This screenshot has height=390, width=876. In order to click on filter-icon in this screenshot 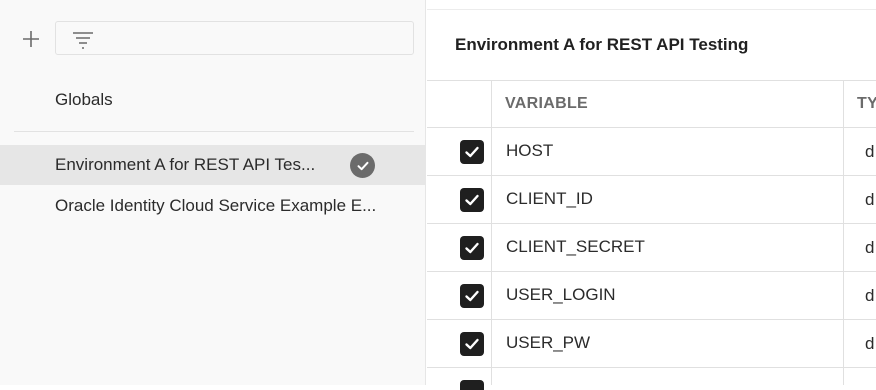, I will do `click(83, 40)`.